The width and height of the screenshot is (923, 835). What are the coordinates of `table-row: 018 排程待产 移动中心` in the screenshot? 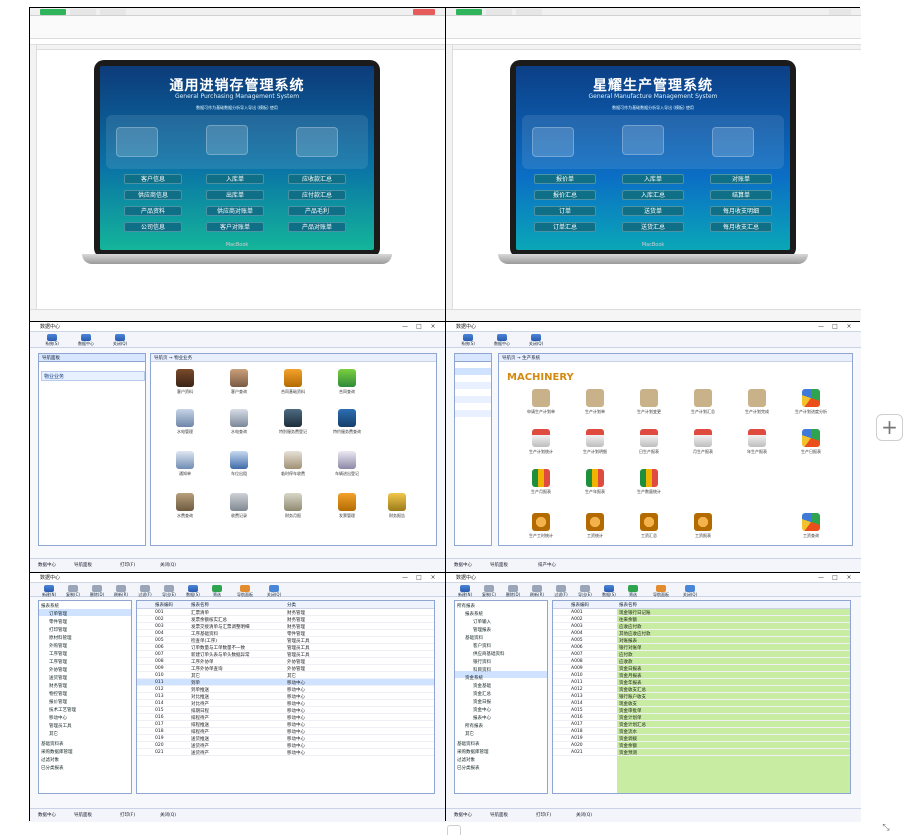 It's located at (285, 731).